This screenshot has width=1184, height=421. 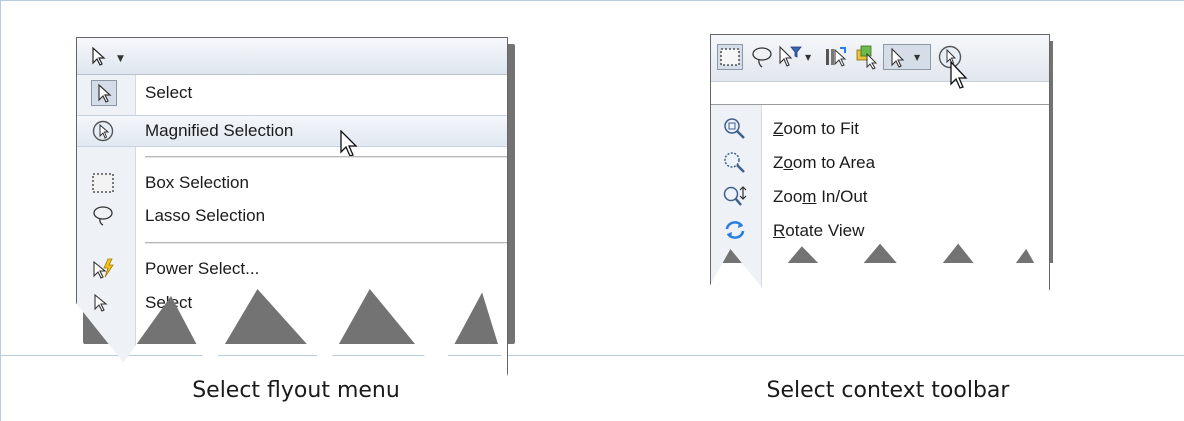 I want to click on frame-left-line, so click(x=0, y=210).